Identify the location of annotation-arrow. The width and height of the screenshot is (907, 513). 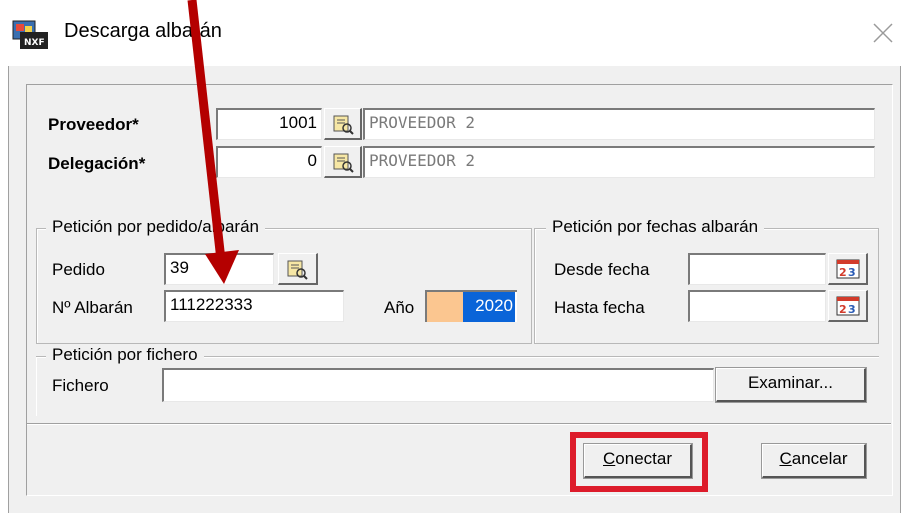
(213, 142).